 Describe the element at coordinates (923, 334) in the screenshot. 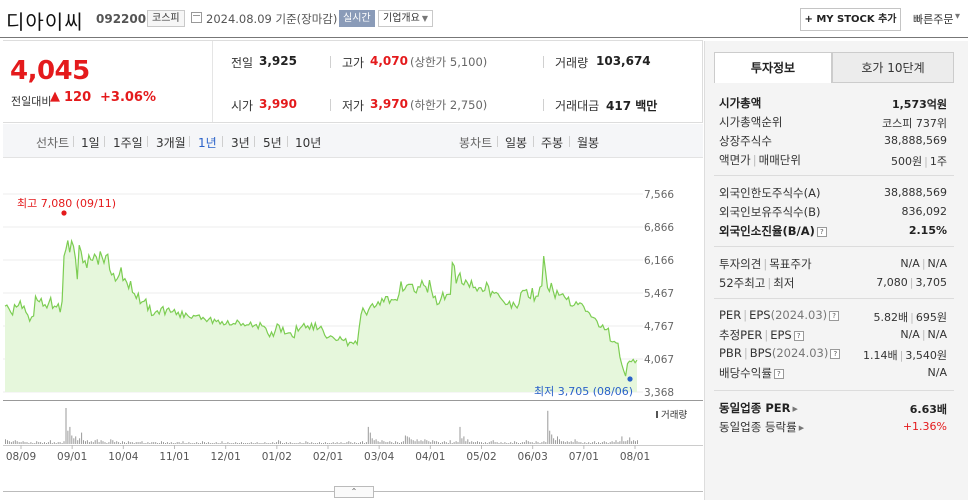

I see `est-per-value: N/A | N/A` at that location.